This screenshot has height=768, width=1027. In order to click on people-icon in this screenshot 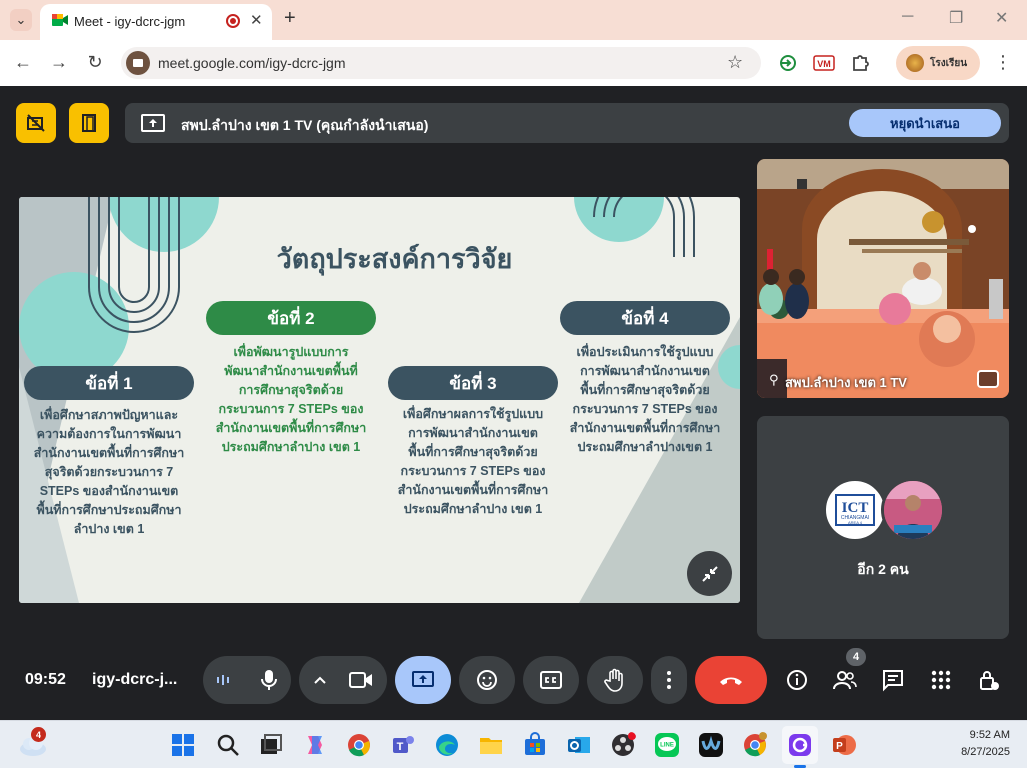, I will do `click(845, 680)`.